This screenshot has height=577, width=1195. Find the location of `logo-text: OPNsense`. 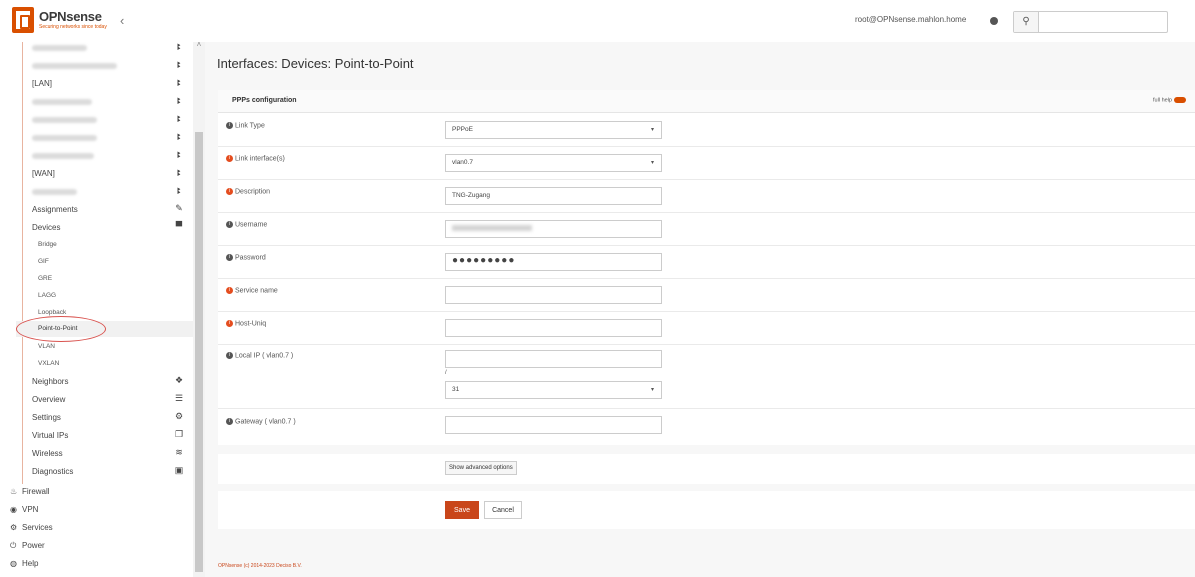

logo-text: OPNsense is located at coordinates (70, 16).